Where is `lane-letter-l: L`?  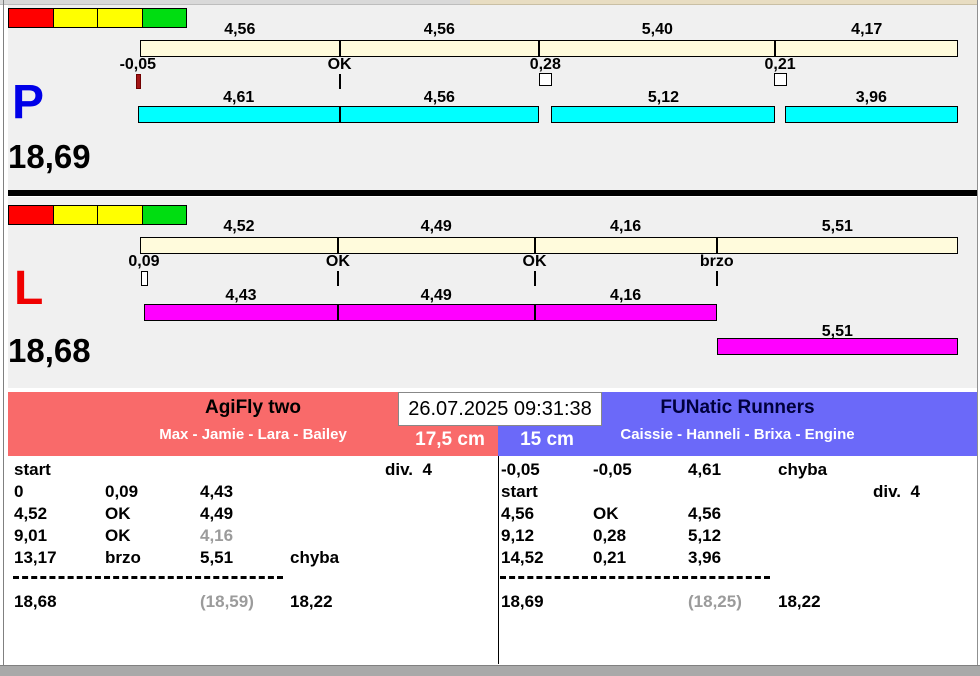 lane-letter-l: L is located at coordinates (29, 288).